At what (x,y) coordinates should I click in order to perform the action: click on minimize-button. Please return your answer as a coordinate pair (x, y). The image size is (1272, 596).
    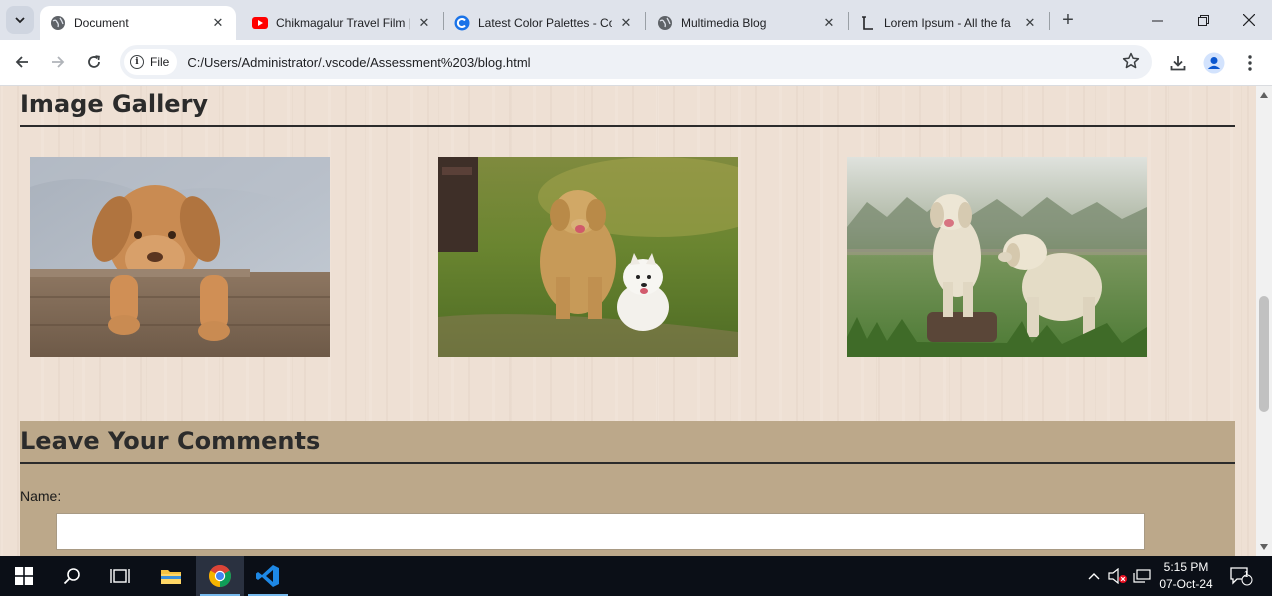
    Looking at the image, I should click on (1157, 20).